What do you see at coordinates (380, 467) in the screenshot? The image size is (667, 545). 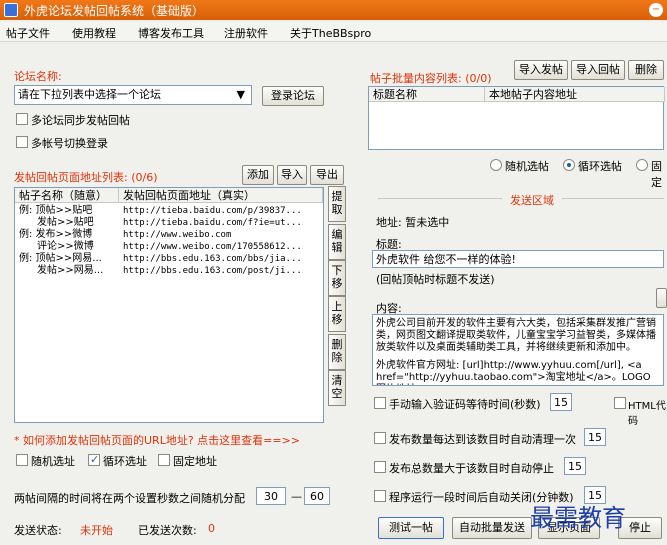 I see `auto-stop-checkbox` at bounding box center [380, 467].